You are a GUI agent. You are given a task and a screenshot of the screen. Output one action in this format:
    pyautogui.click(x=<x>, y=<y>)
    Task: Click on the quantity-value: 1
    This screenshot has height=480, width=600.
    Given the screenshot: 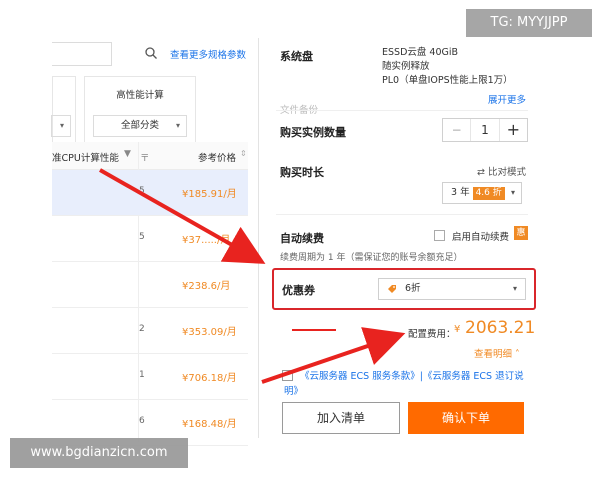 What is the action you would take?
    pyautogui.click(x=484, y=130)
    